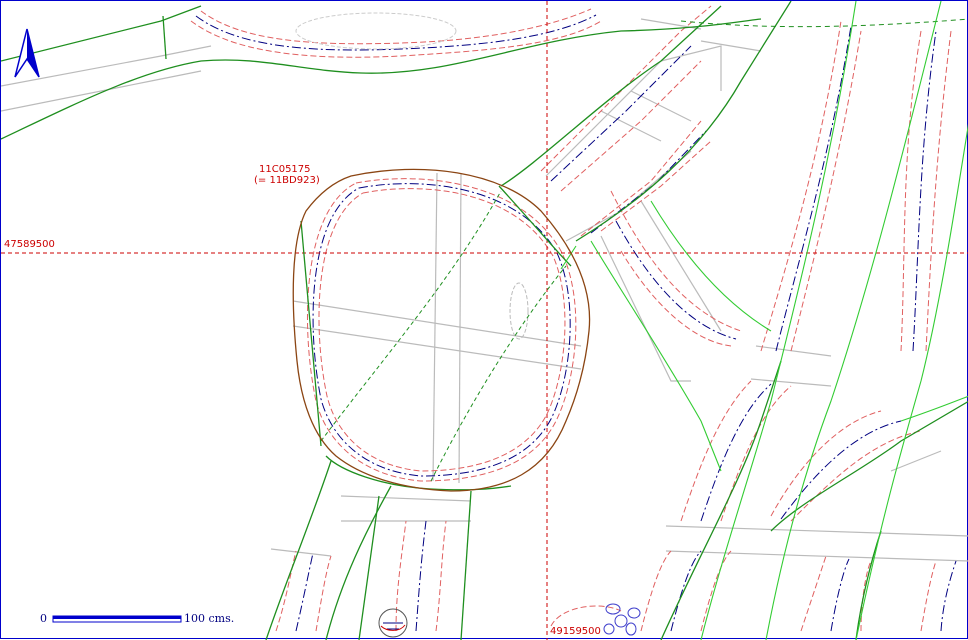 This screenshot has width=968, height=640. Describe the element at coordinates (622, 619) in the screenshot. I see `rocks-cluster` at that location.